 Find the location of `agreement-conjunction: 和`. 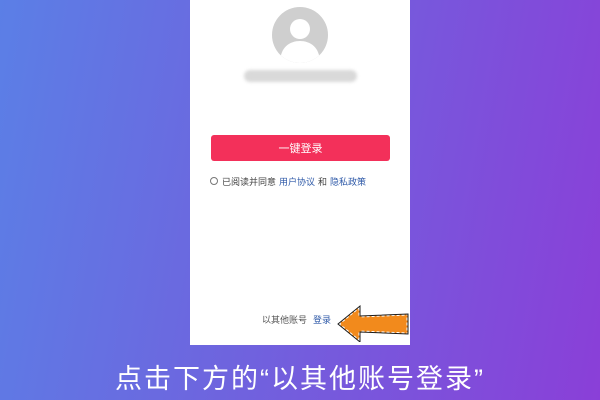

agreement-conjunction: 和 is located at coordinates (323, 182).